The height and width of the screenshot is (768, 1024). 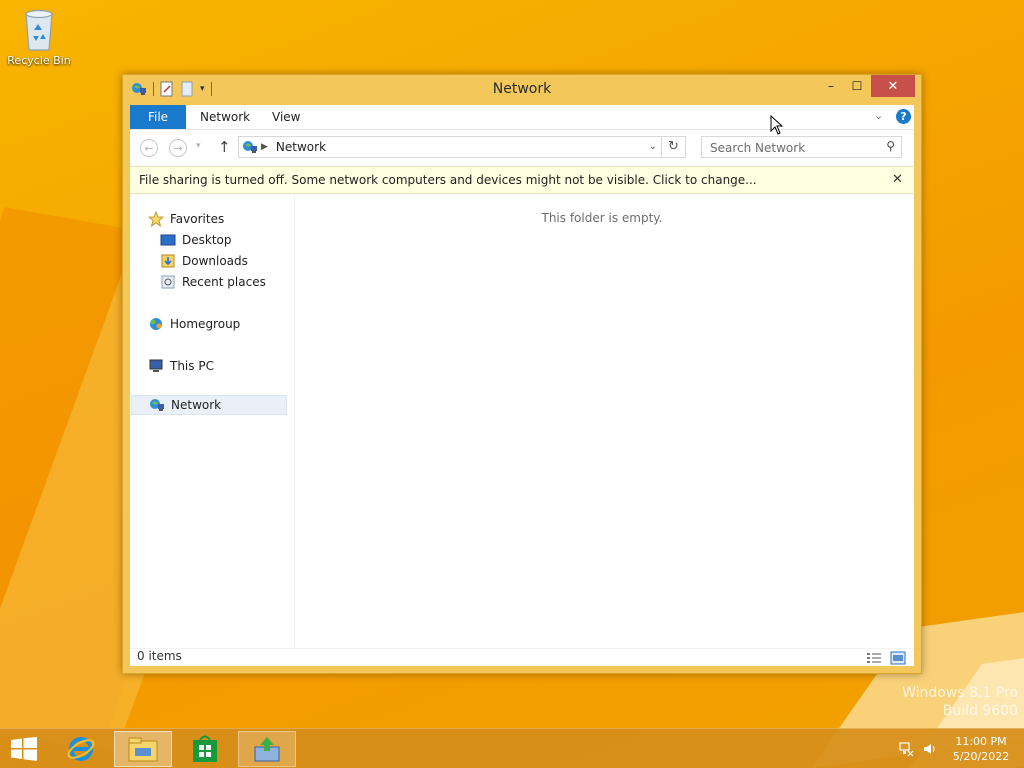 I want to click on nav-desktop-label: Desktop, so click(x=207, y=240).